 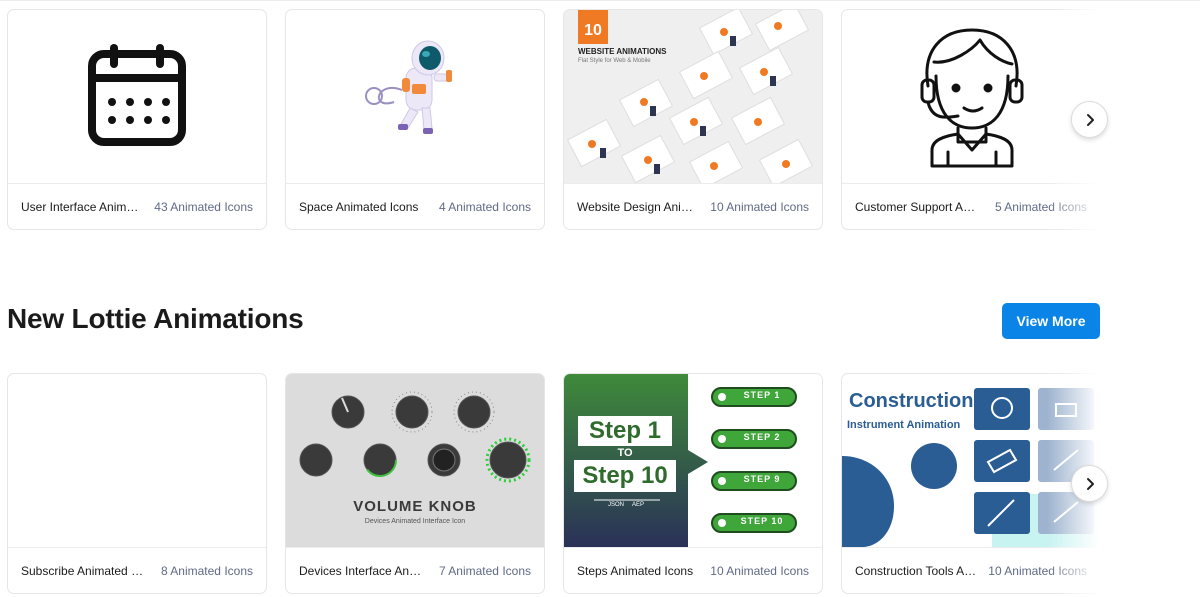 What do you see at coordinates (155, 318) in the screenshot?
I see `section-title: New Lottie Animations` at bounding box center [155, 318].